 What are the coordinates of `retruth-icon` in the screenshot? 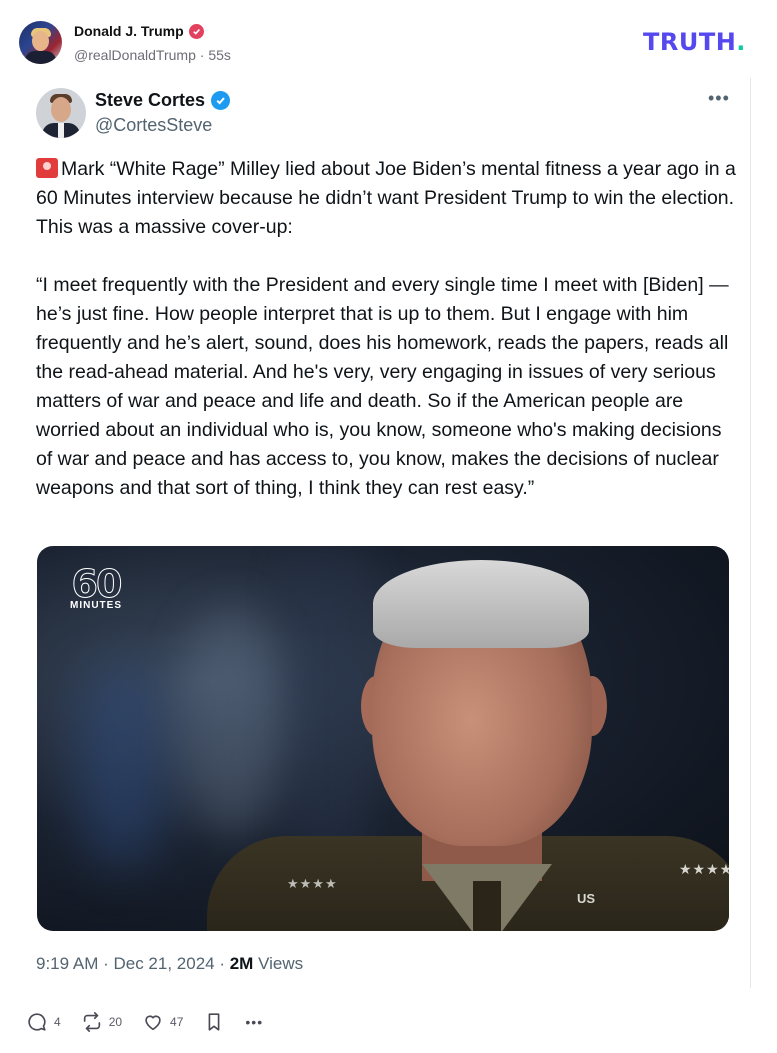 It's located at (91, 1022).